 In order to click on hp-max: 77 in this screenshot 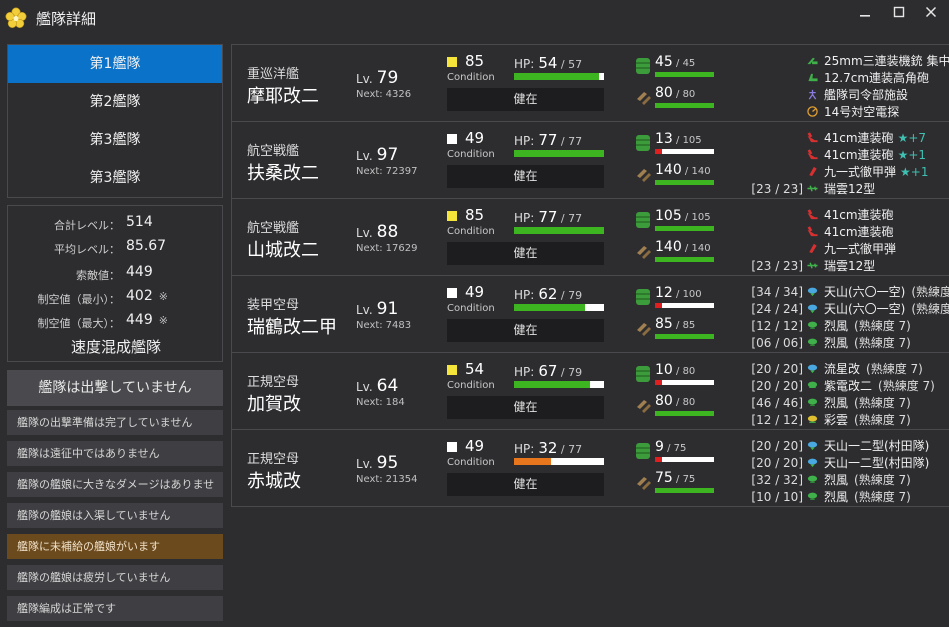, I will do `click(575, 218)`.